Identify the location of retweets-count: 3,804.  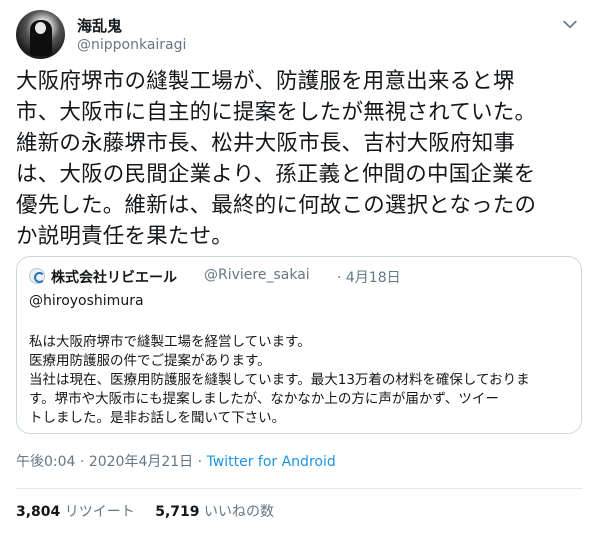
(38, 512).